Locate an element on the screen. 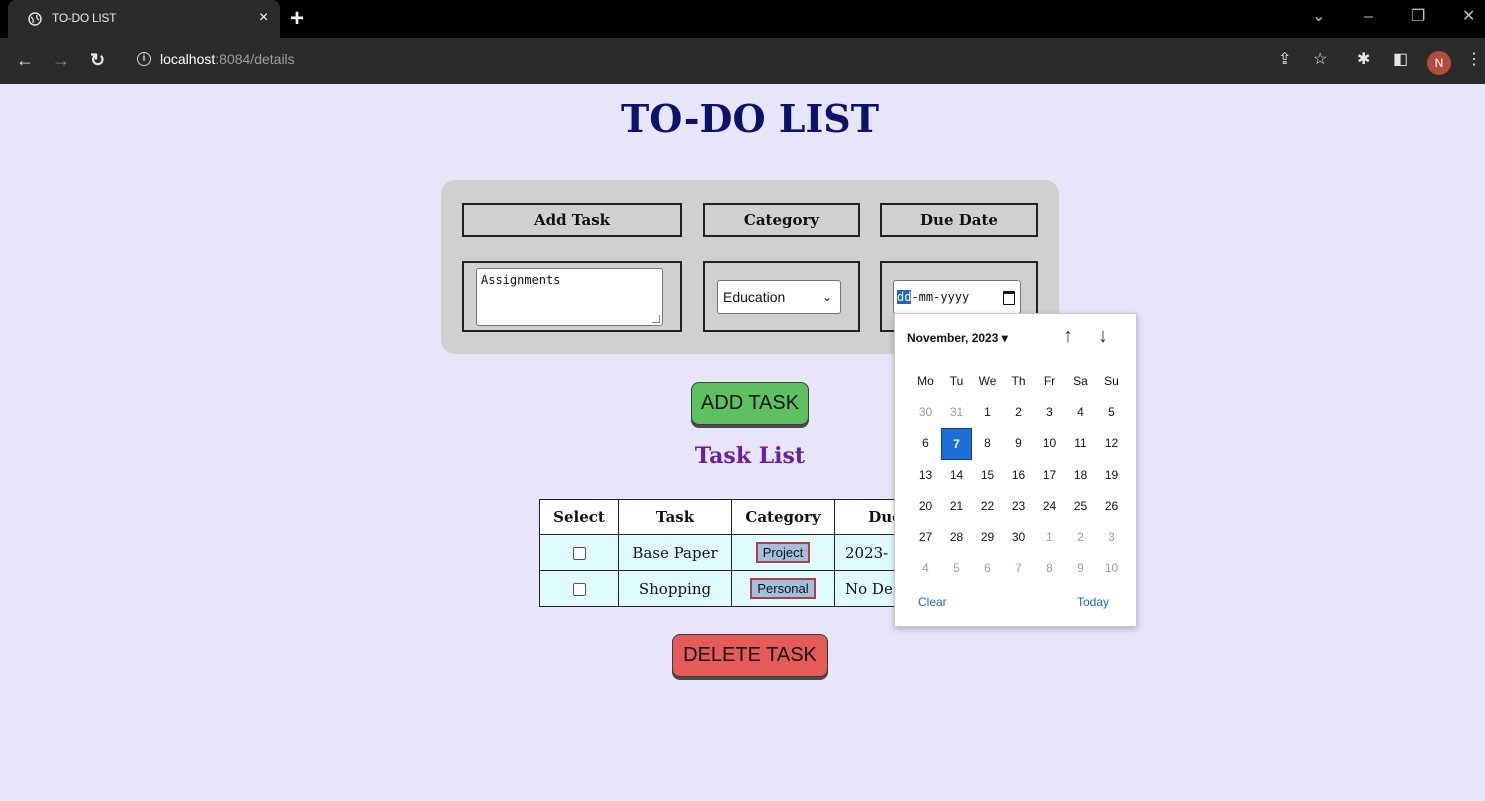 The image size is (1485, 801). calendar-day: 27 is located at coordinates (925, 537).